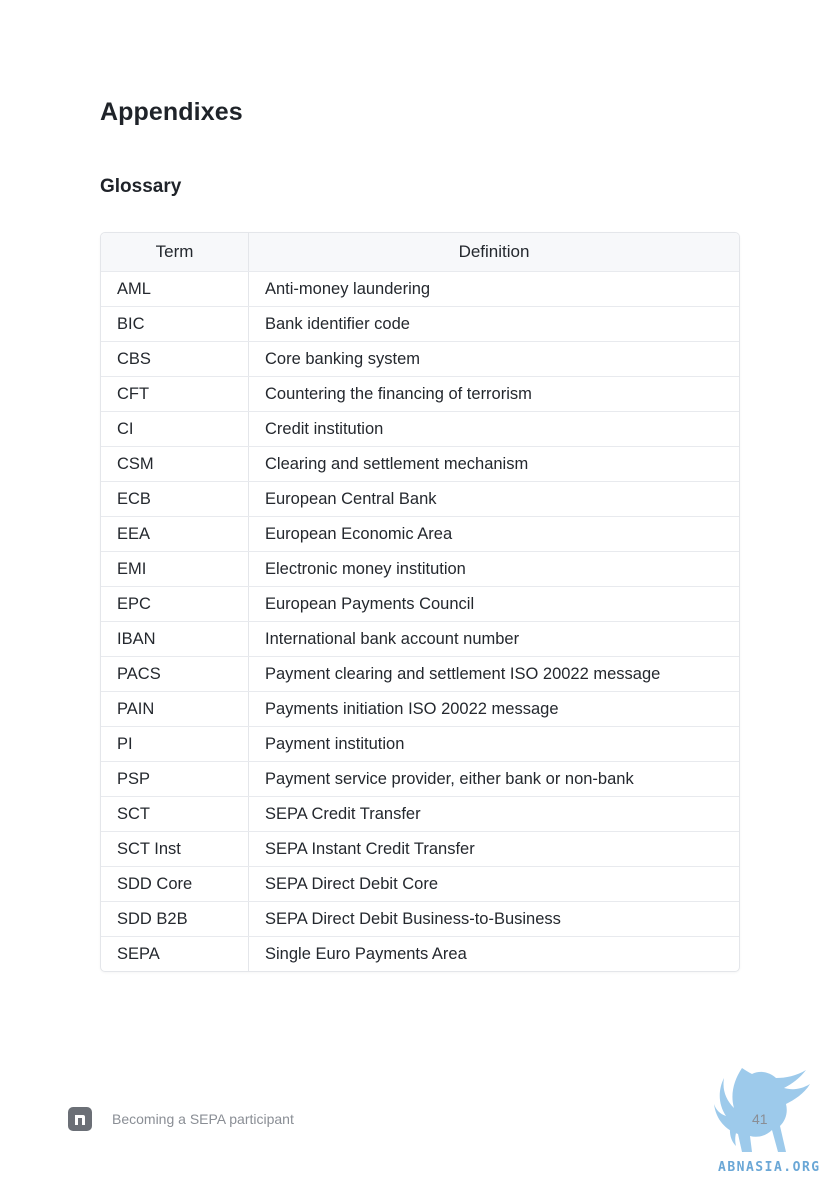 This screenshot has height=1190, width=840. I want to click on term-cell: CSM, so click(175, 464).